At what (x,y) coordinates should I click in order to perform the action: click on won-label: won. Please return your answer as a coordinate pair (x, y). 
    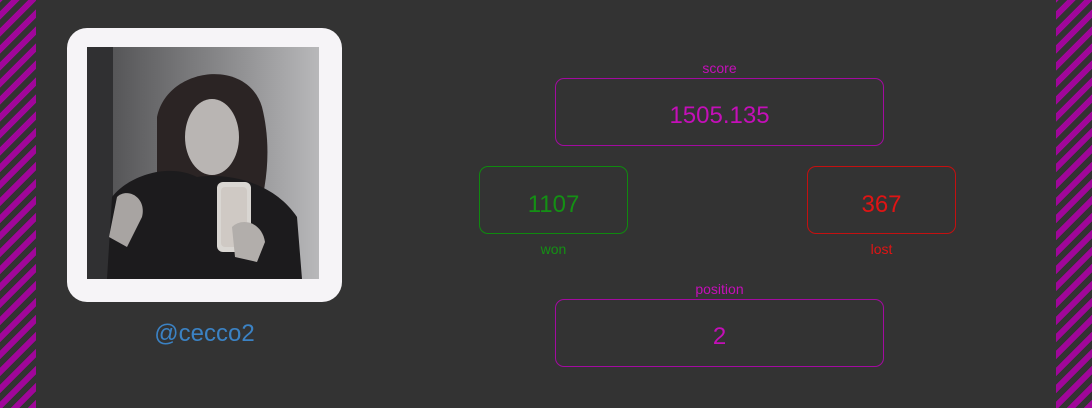
    Looking at the image, I should click on (553, 249).